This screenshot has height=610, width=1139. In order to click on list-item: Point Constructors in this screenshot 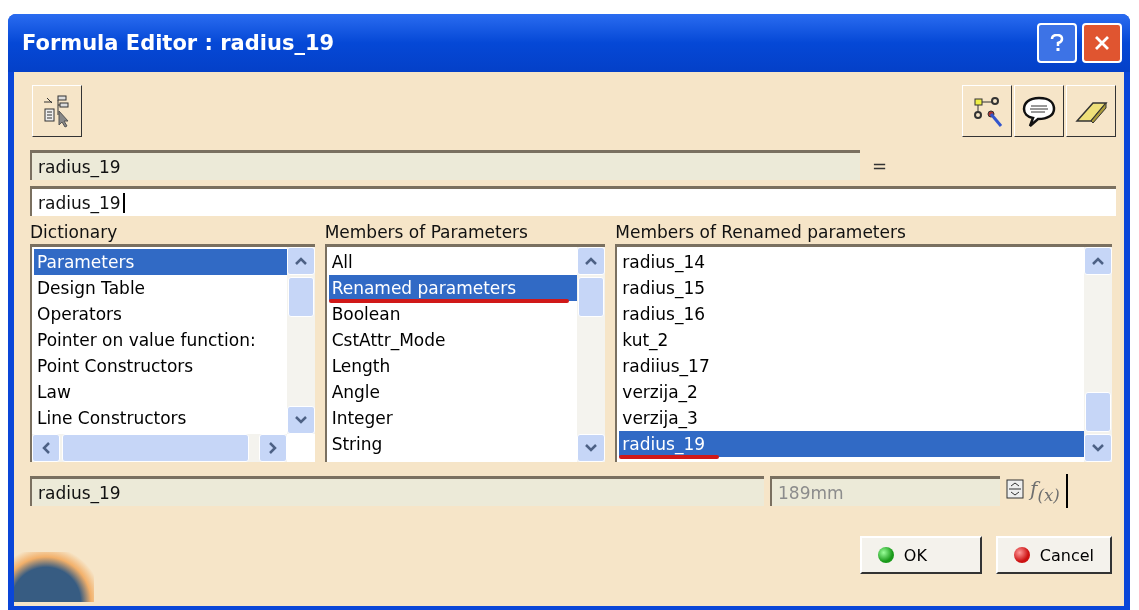, I will do `click(160, 366)`.